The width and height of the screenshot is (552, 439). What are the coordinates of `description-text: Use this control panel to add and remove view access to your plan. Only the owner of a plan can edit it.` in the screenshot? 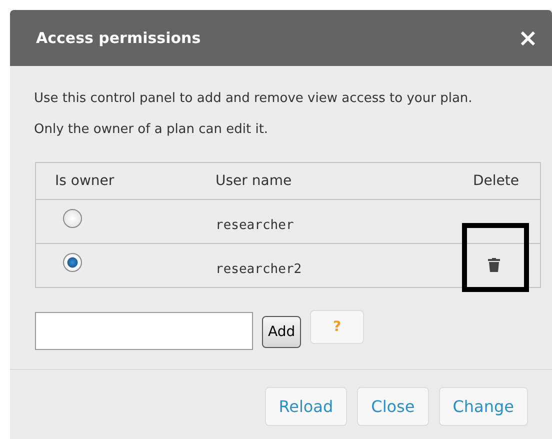 It's located at (253, 114).